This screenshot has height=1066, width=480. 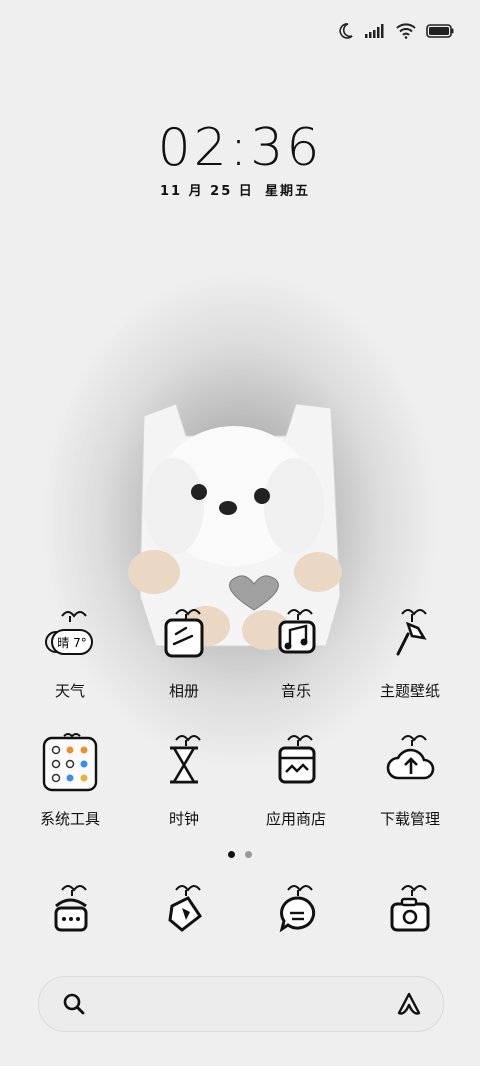 I want to click on app-label: 应用商店, so click(x=295, y=819).